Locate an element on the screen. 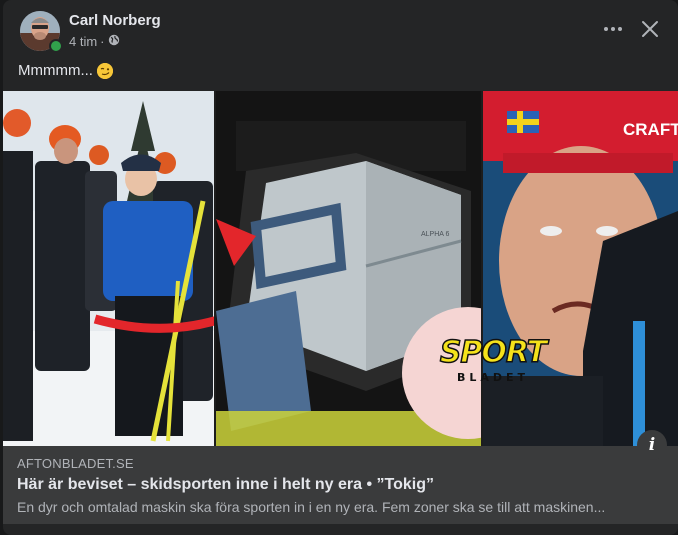 Image resolution: width=678 pixels, height=535 pixels. info-icon: i is located at coordinates (652, 445).